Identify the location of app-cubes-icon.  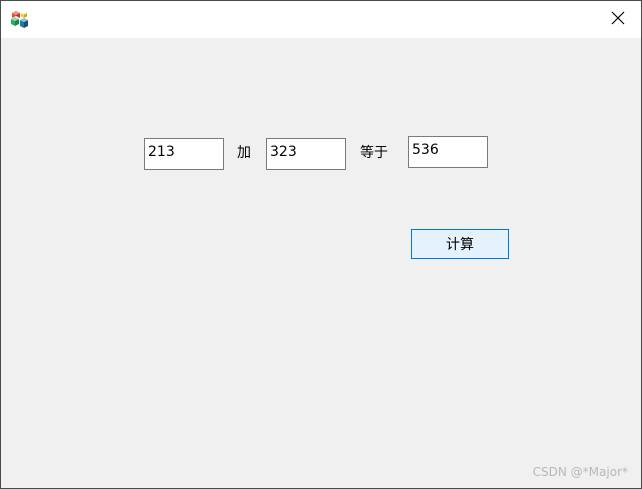
(20, 20).